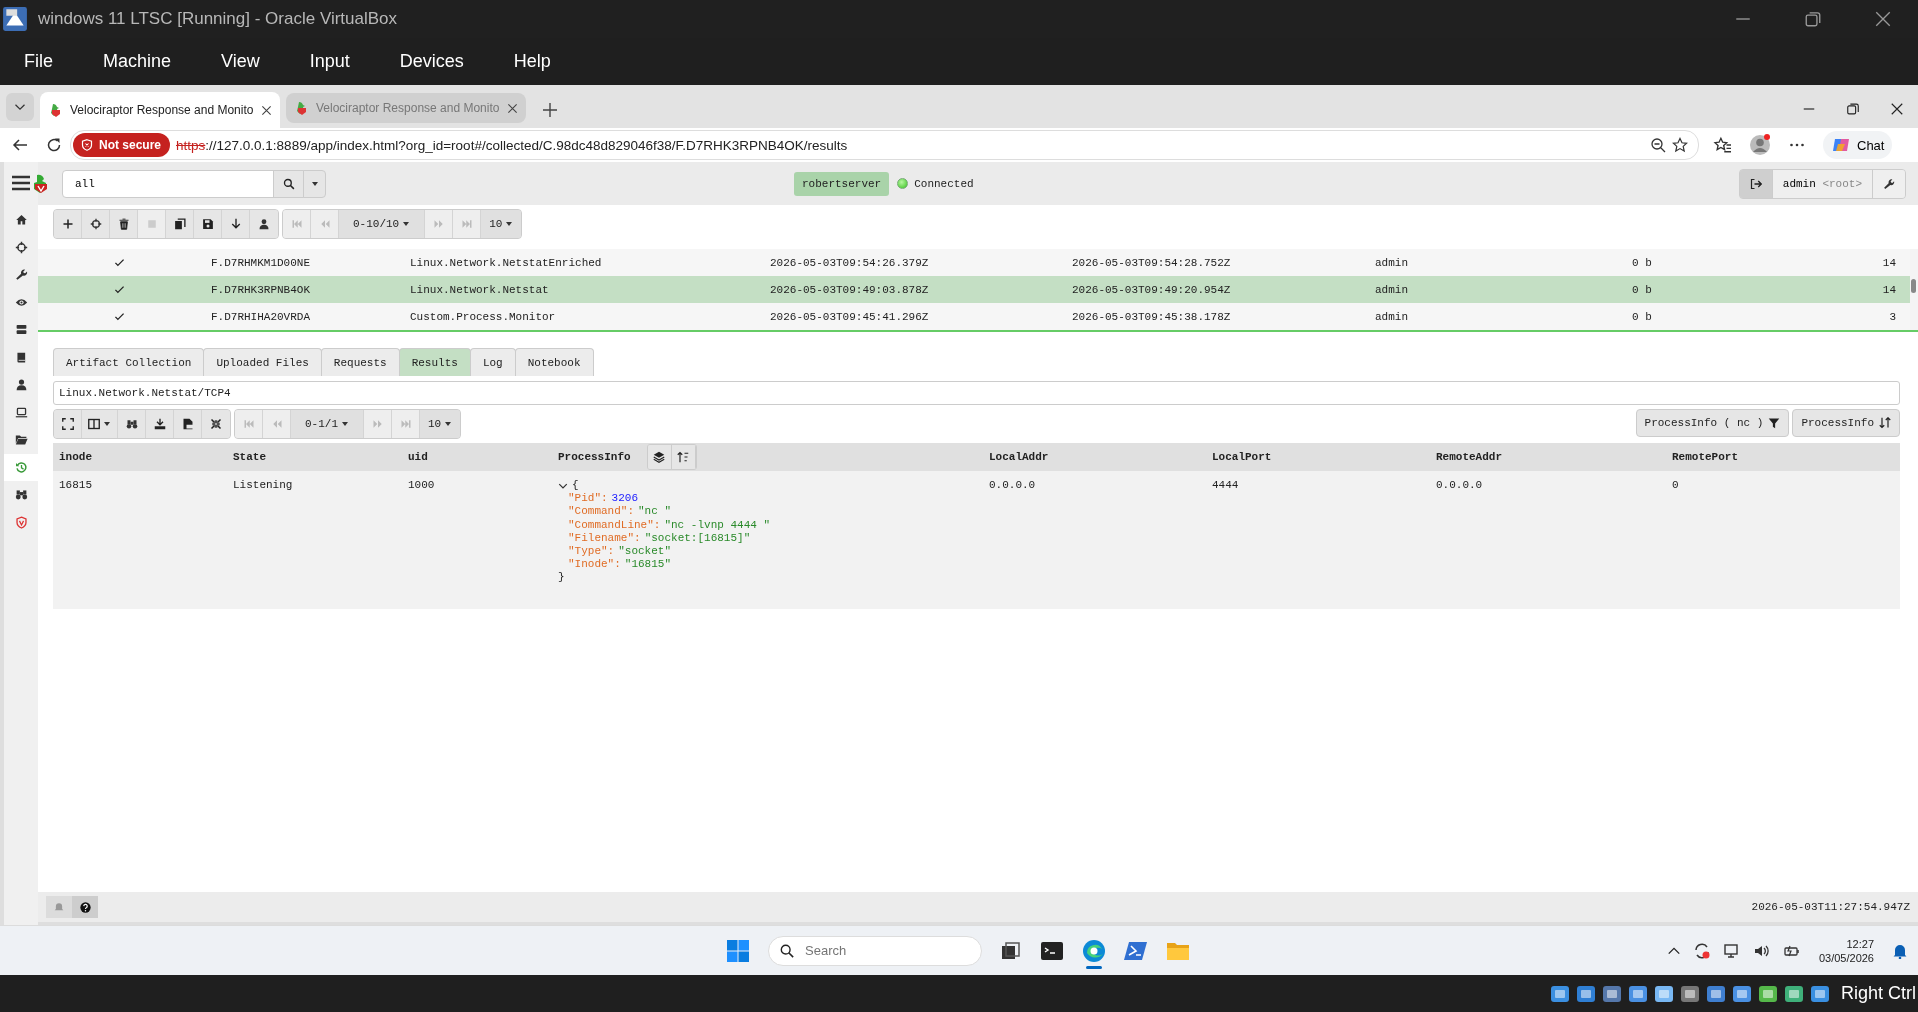 This screenshot has width=1918, height=1012. I want to click on favorites-icon, so click(1722, 145).